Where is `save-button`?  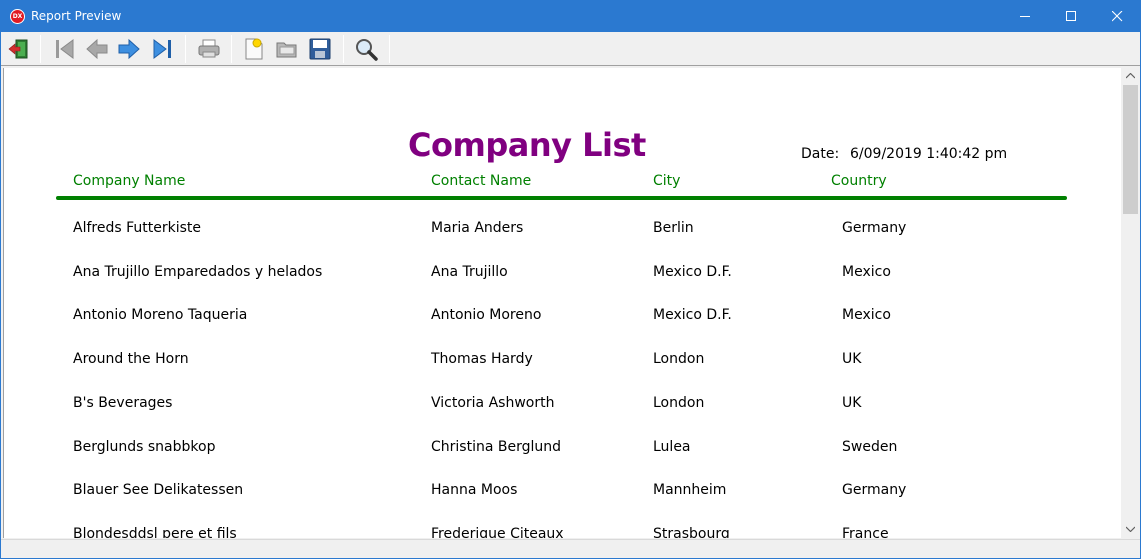
save-button is located at coordinates (320, 49).